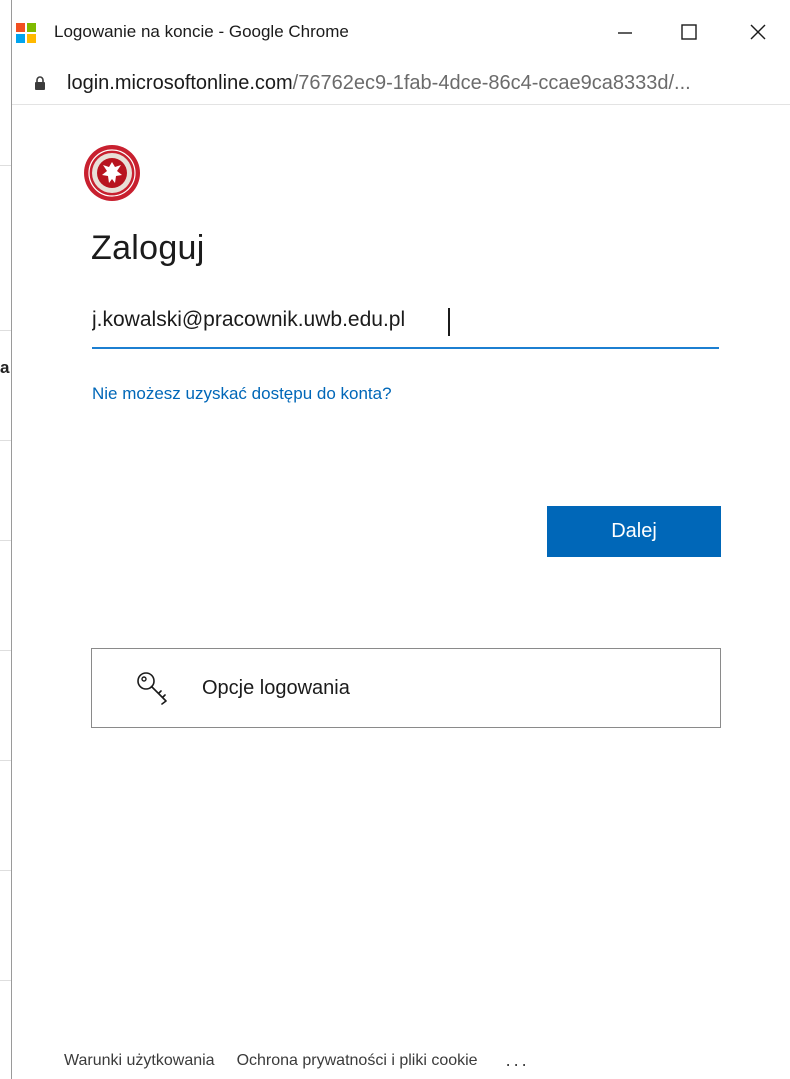  I want to click on window-title: Logowanie na koncie - Google Chrome, so click(201, 31).